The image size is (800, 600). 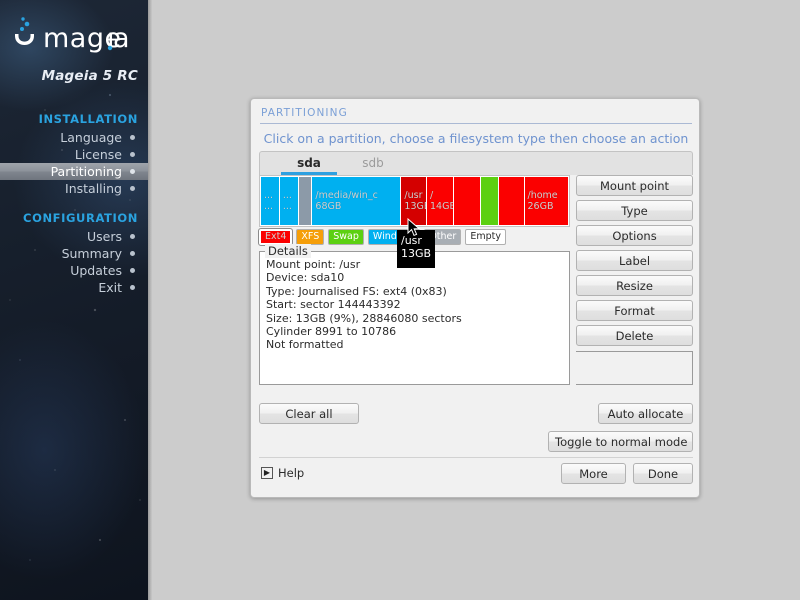 I want to click on partition-block: /14GB, so click(x=440, y=201).